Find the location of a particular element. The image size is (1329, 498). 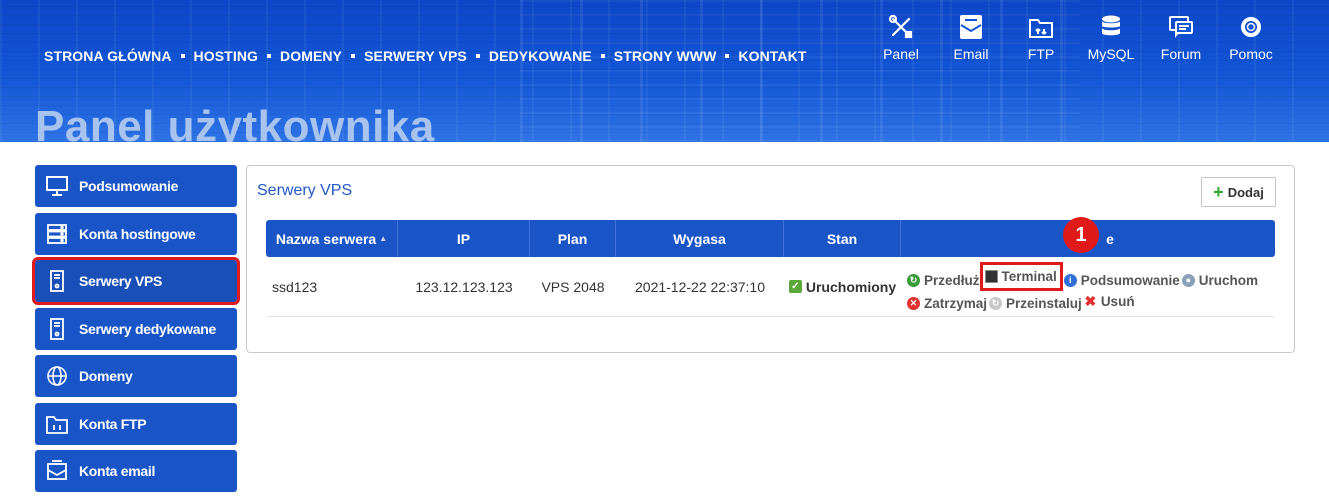

reinstall-icon: ↻ is located at coordinates (996, 303).